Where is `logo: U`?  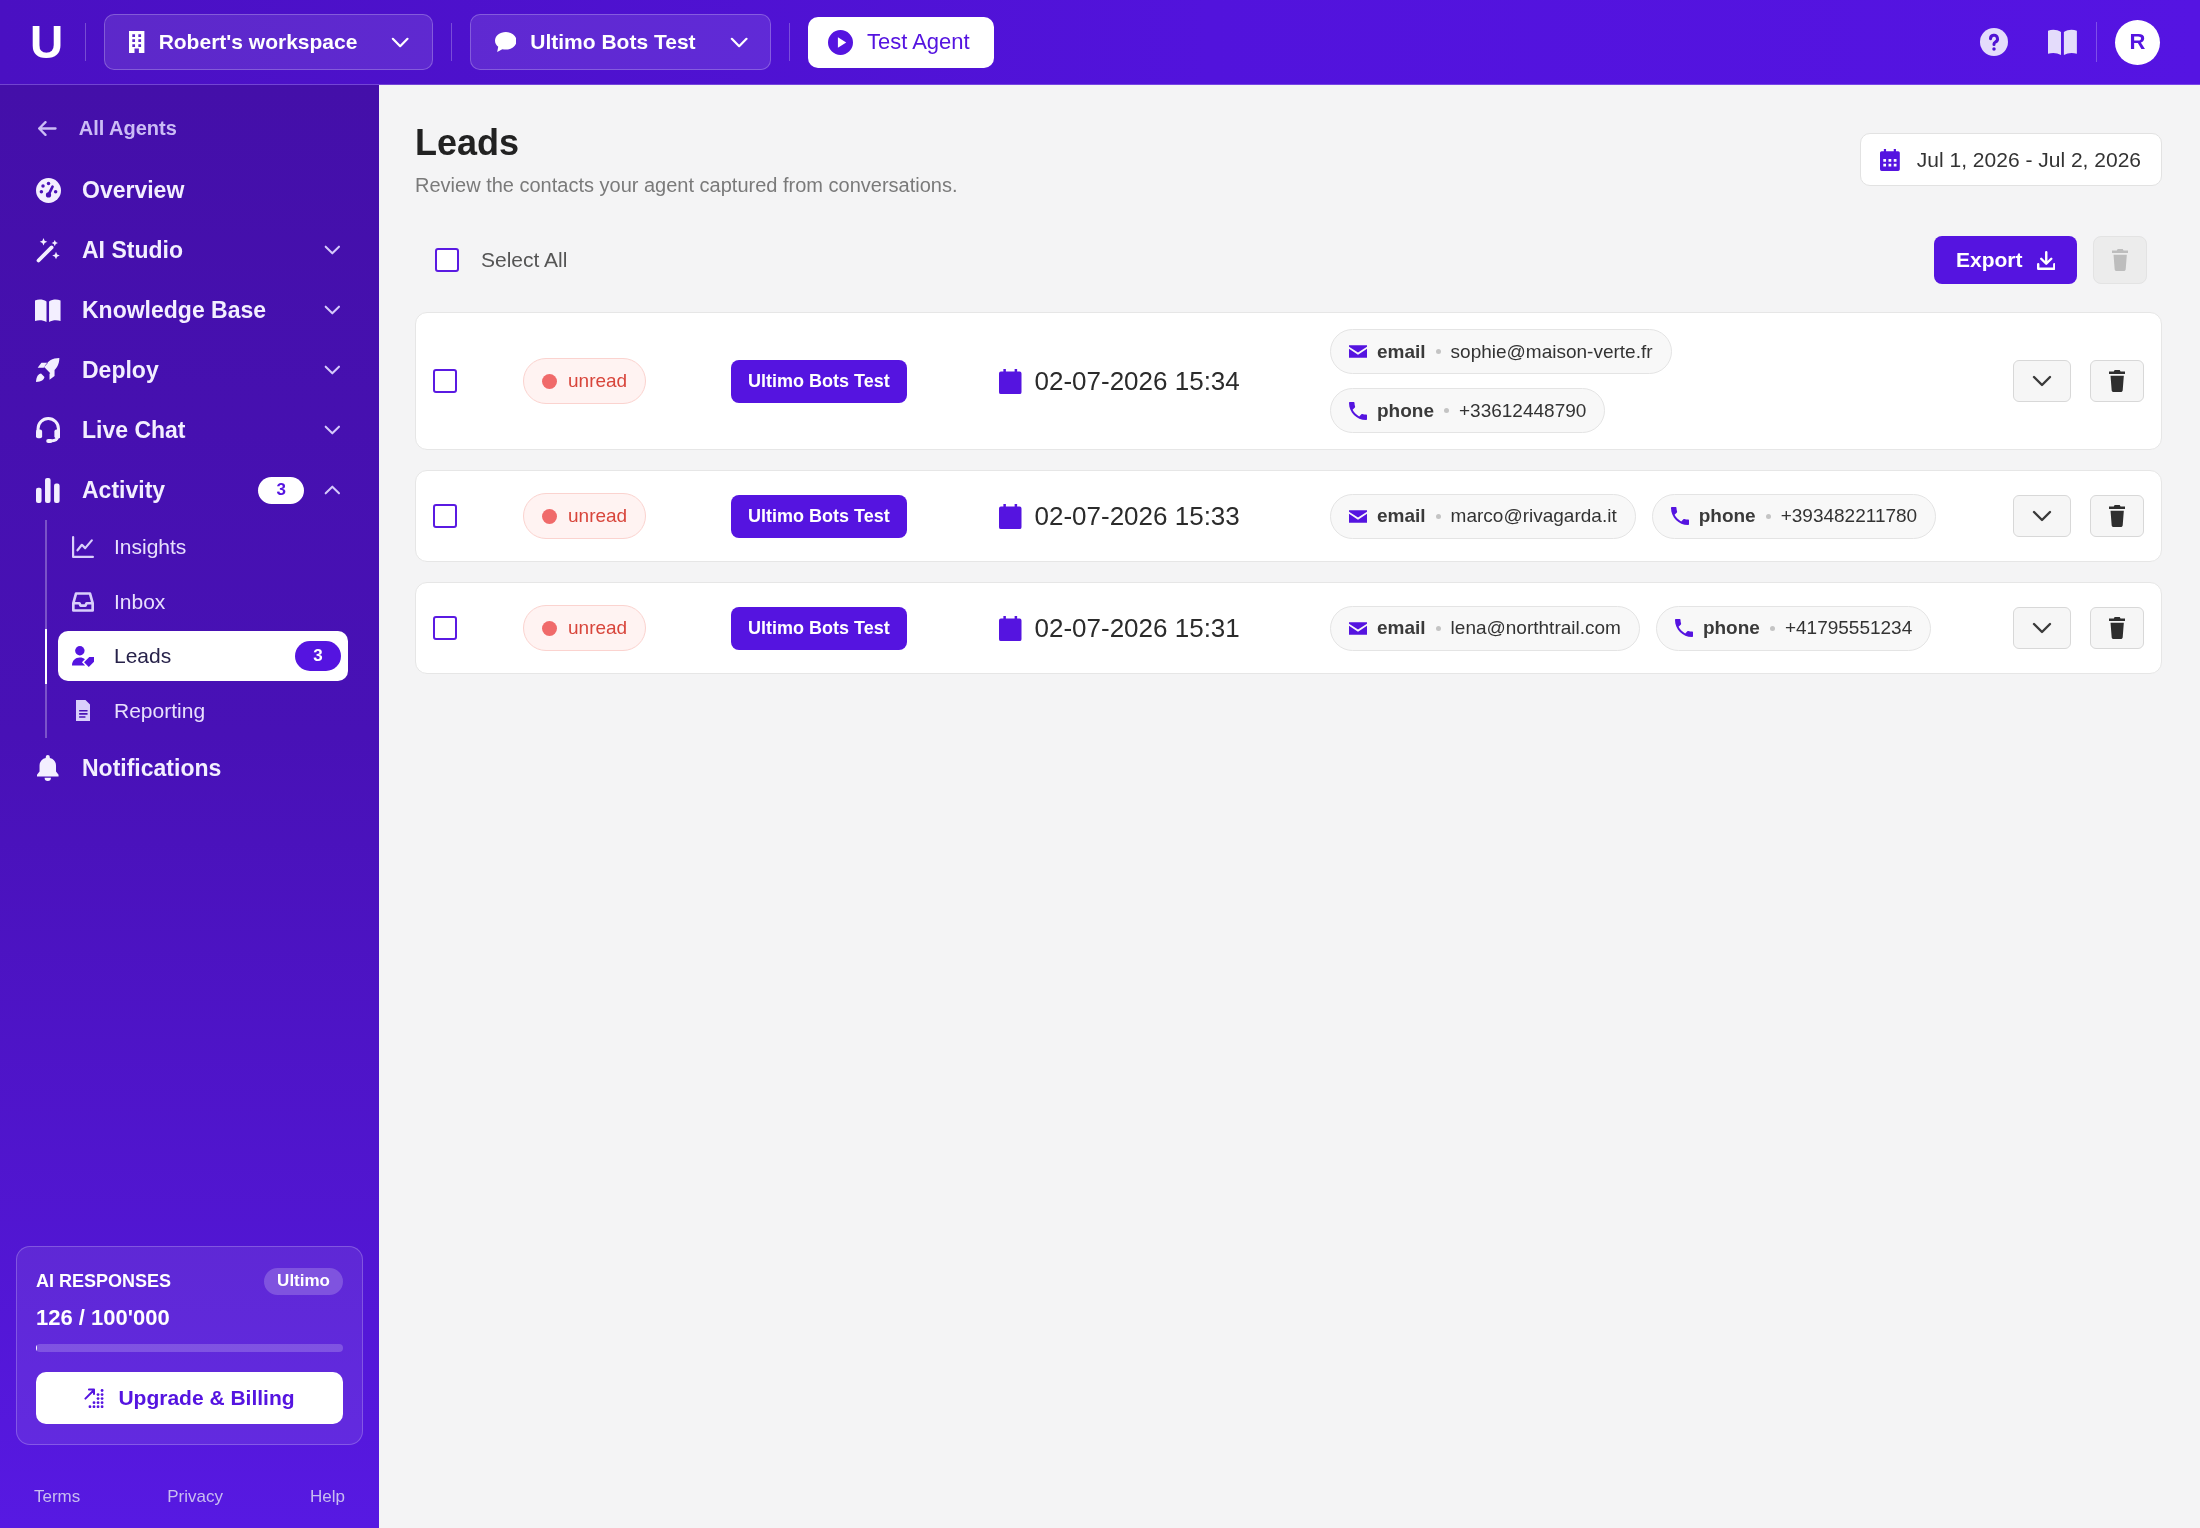 logo: U is located at coordinates (47, 42).